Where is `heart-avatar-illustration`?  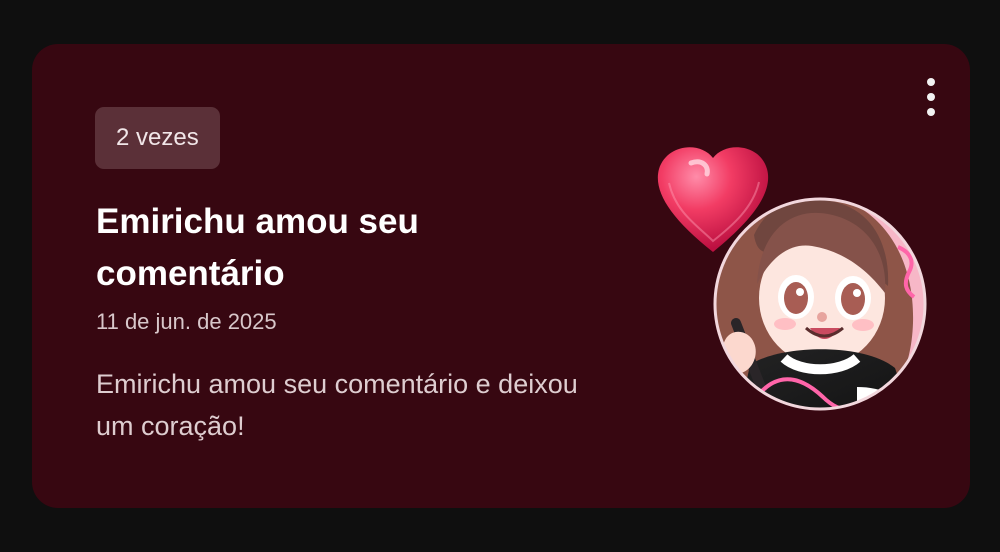 heart-avatar-illustration is located at coordinates (792, 279).